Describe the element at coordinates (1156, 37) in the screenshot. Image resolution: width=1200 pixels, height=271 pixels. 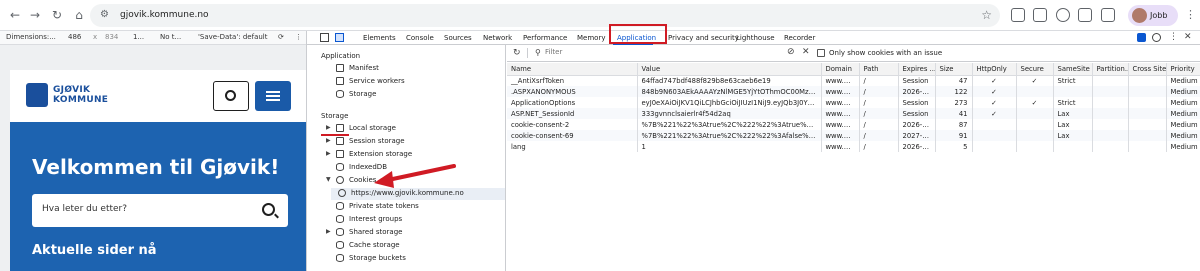
I see `settings-gear-icon` at that location.